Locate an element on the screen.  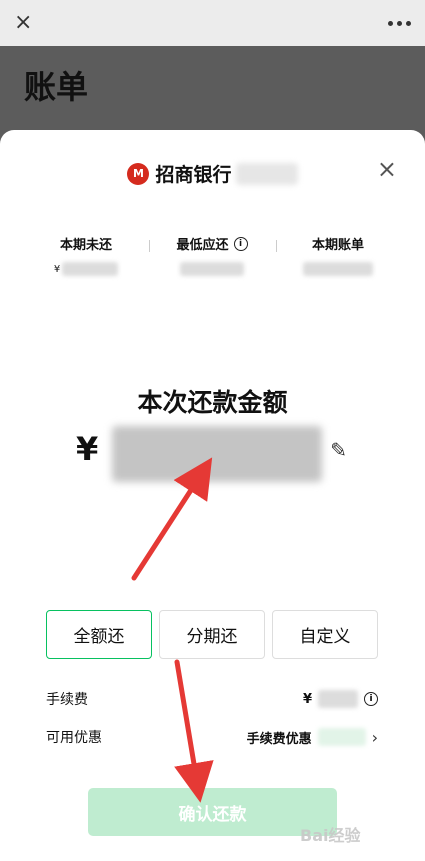
discount-value: 手续费优惠 › is located at coordinates (312, 737).